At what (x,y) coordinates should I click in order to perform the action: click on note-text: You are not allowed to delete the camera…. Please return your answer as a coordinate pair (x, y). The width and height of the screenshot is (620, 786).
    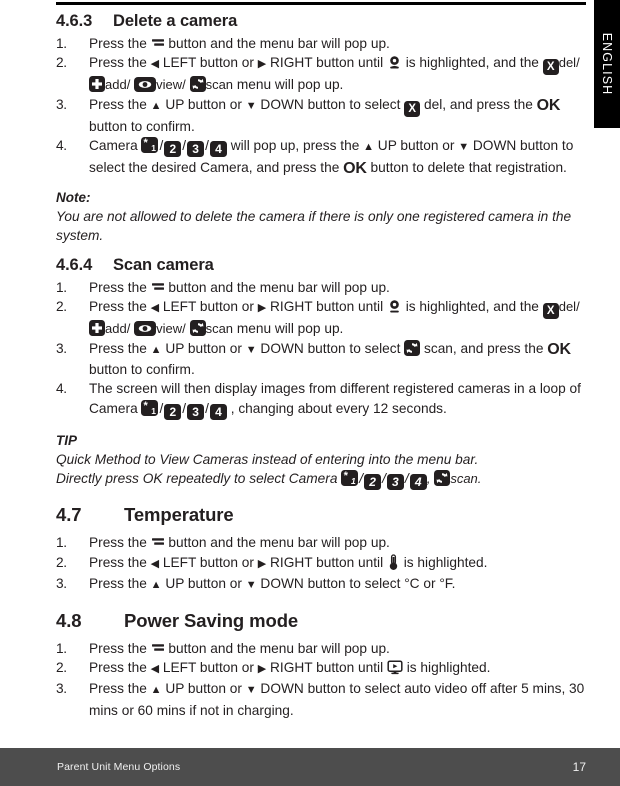
    Looking at the image, I should click on (314, 226).